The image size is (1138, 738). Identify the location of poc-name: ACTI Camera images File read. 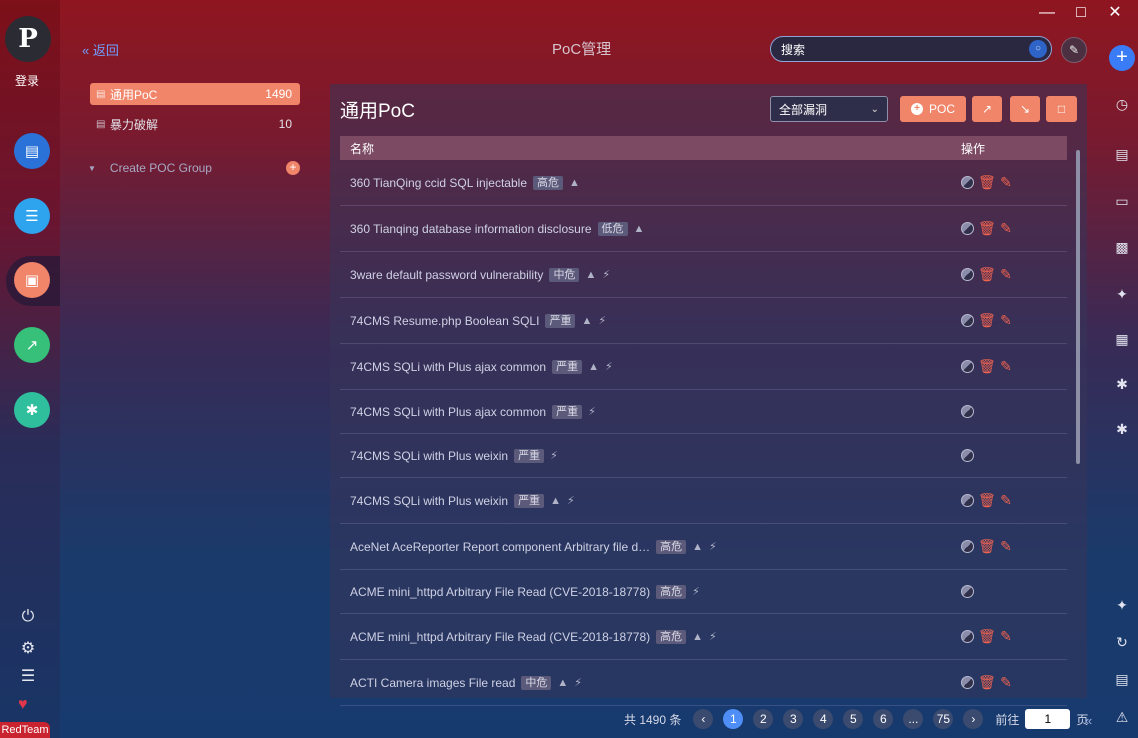
(432, 683).